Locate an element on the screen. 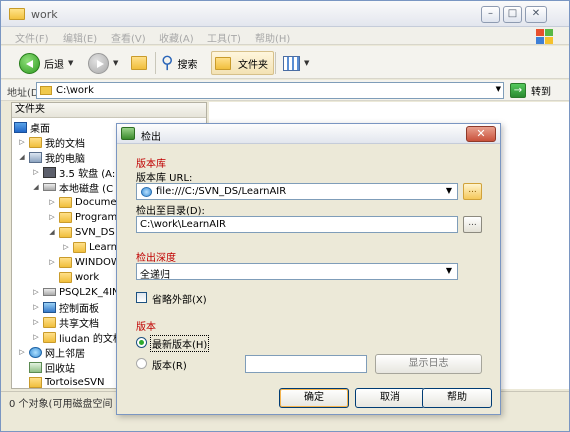 This screenshot has height=432, width=570. back-button: 后退 ▼ is located at coordinates (46, 63).